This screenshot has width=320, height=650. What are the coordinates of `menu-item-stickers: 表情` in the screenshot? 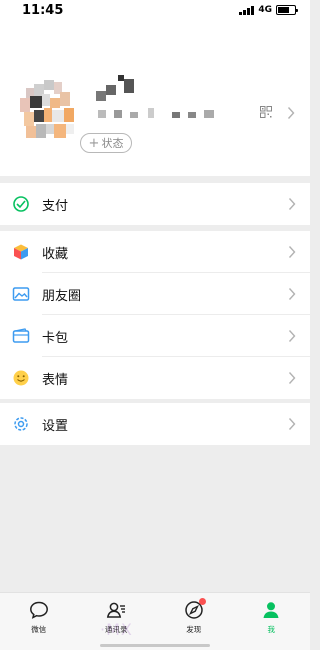 It's located at (155, 378).